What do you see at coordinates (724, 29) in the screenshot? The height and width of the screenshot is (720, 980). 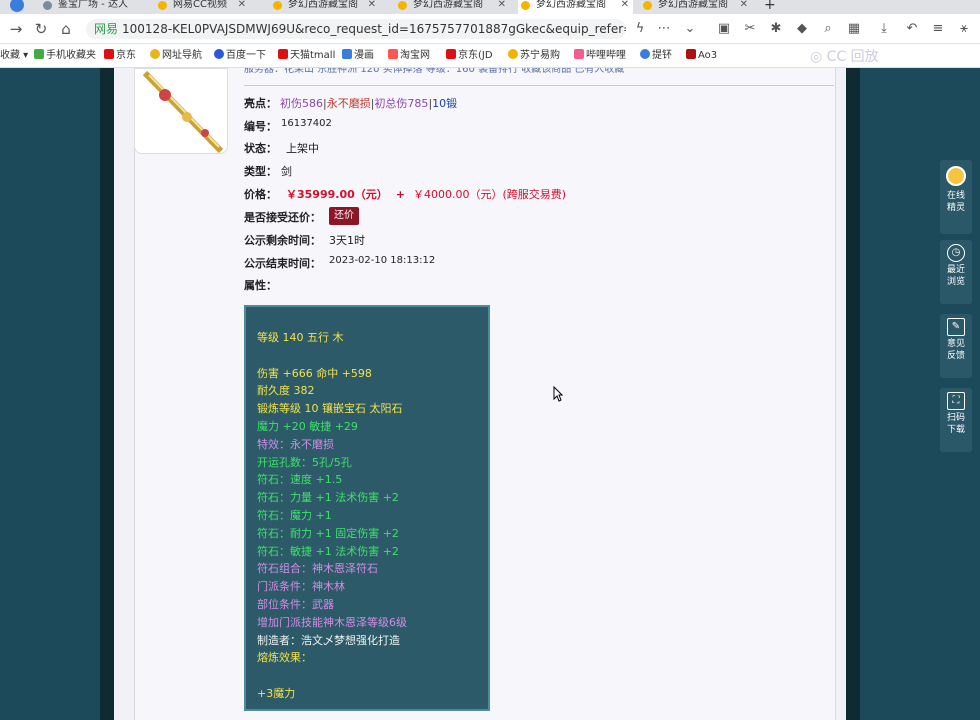 I see `window-icon: ▣` at bounding box center [724, 29].